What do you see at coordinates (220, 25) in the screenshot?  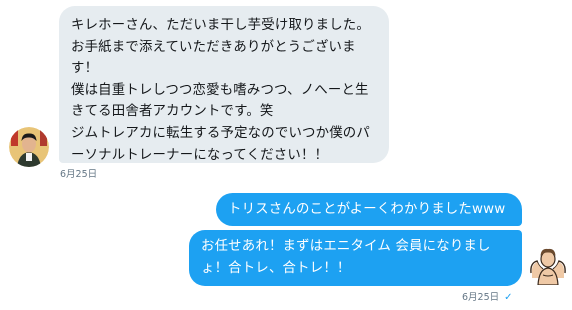 I see `message-line: キレホーさん、ただいま干し芋受け取りました。` at bounding box center [220, 25].